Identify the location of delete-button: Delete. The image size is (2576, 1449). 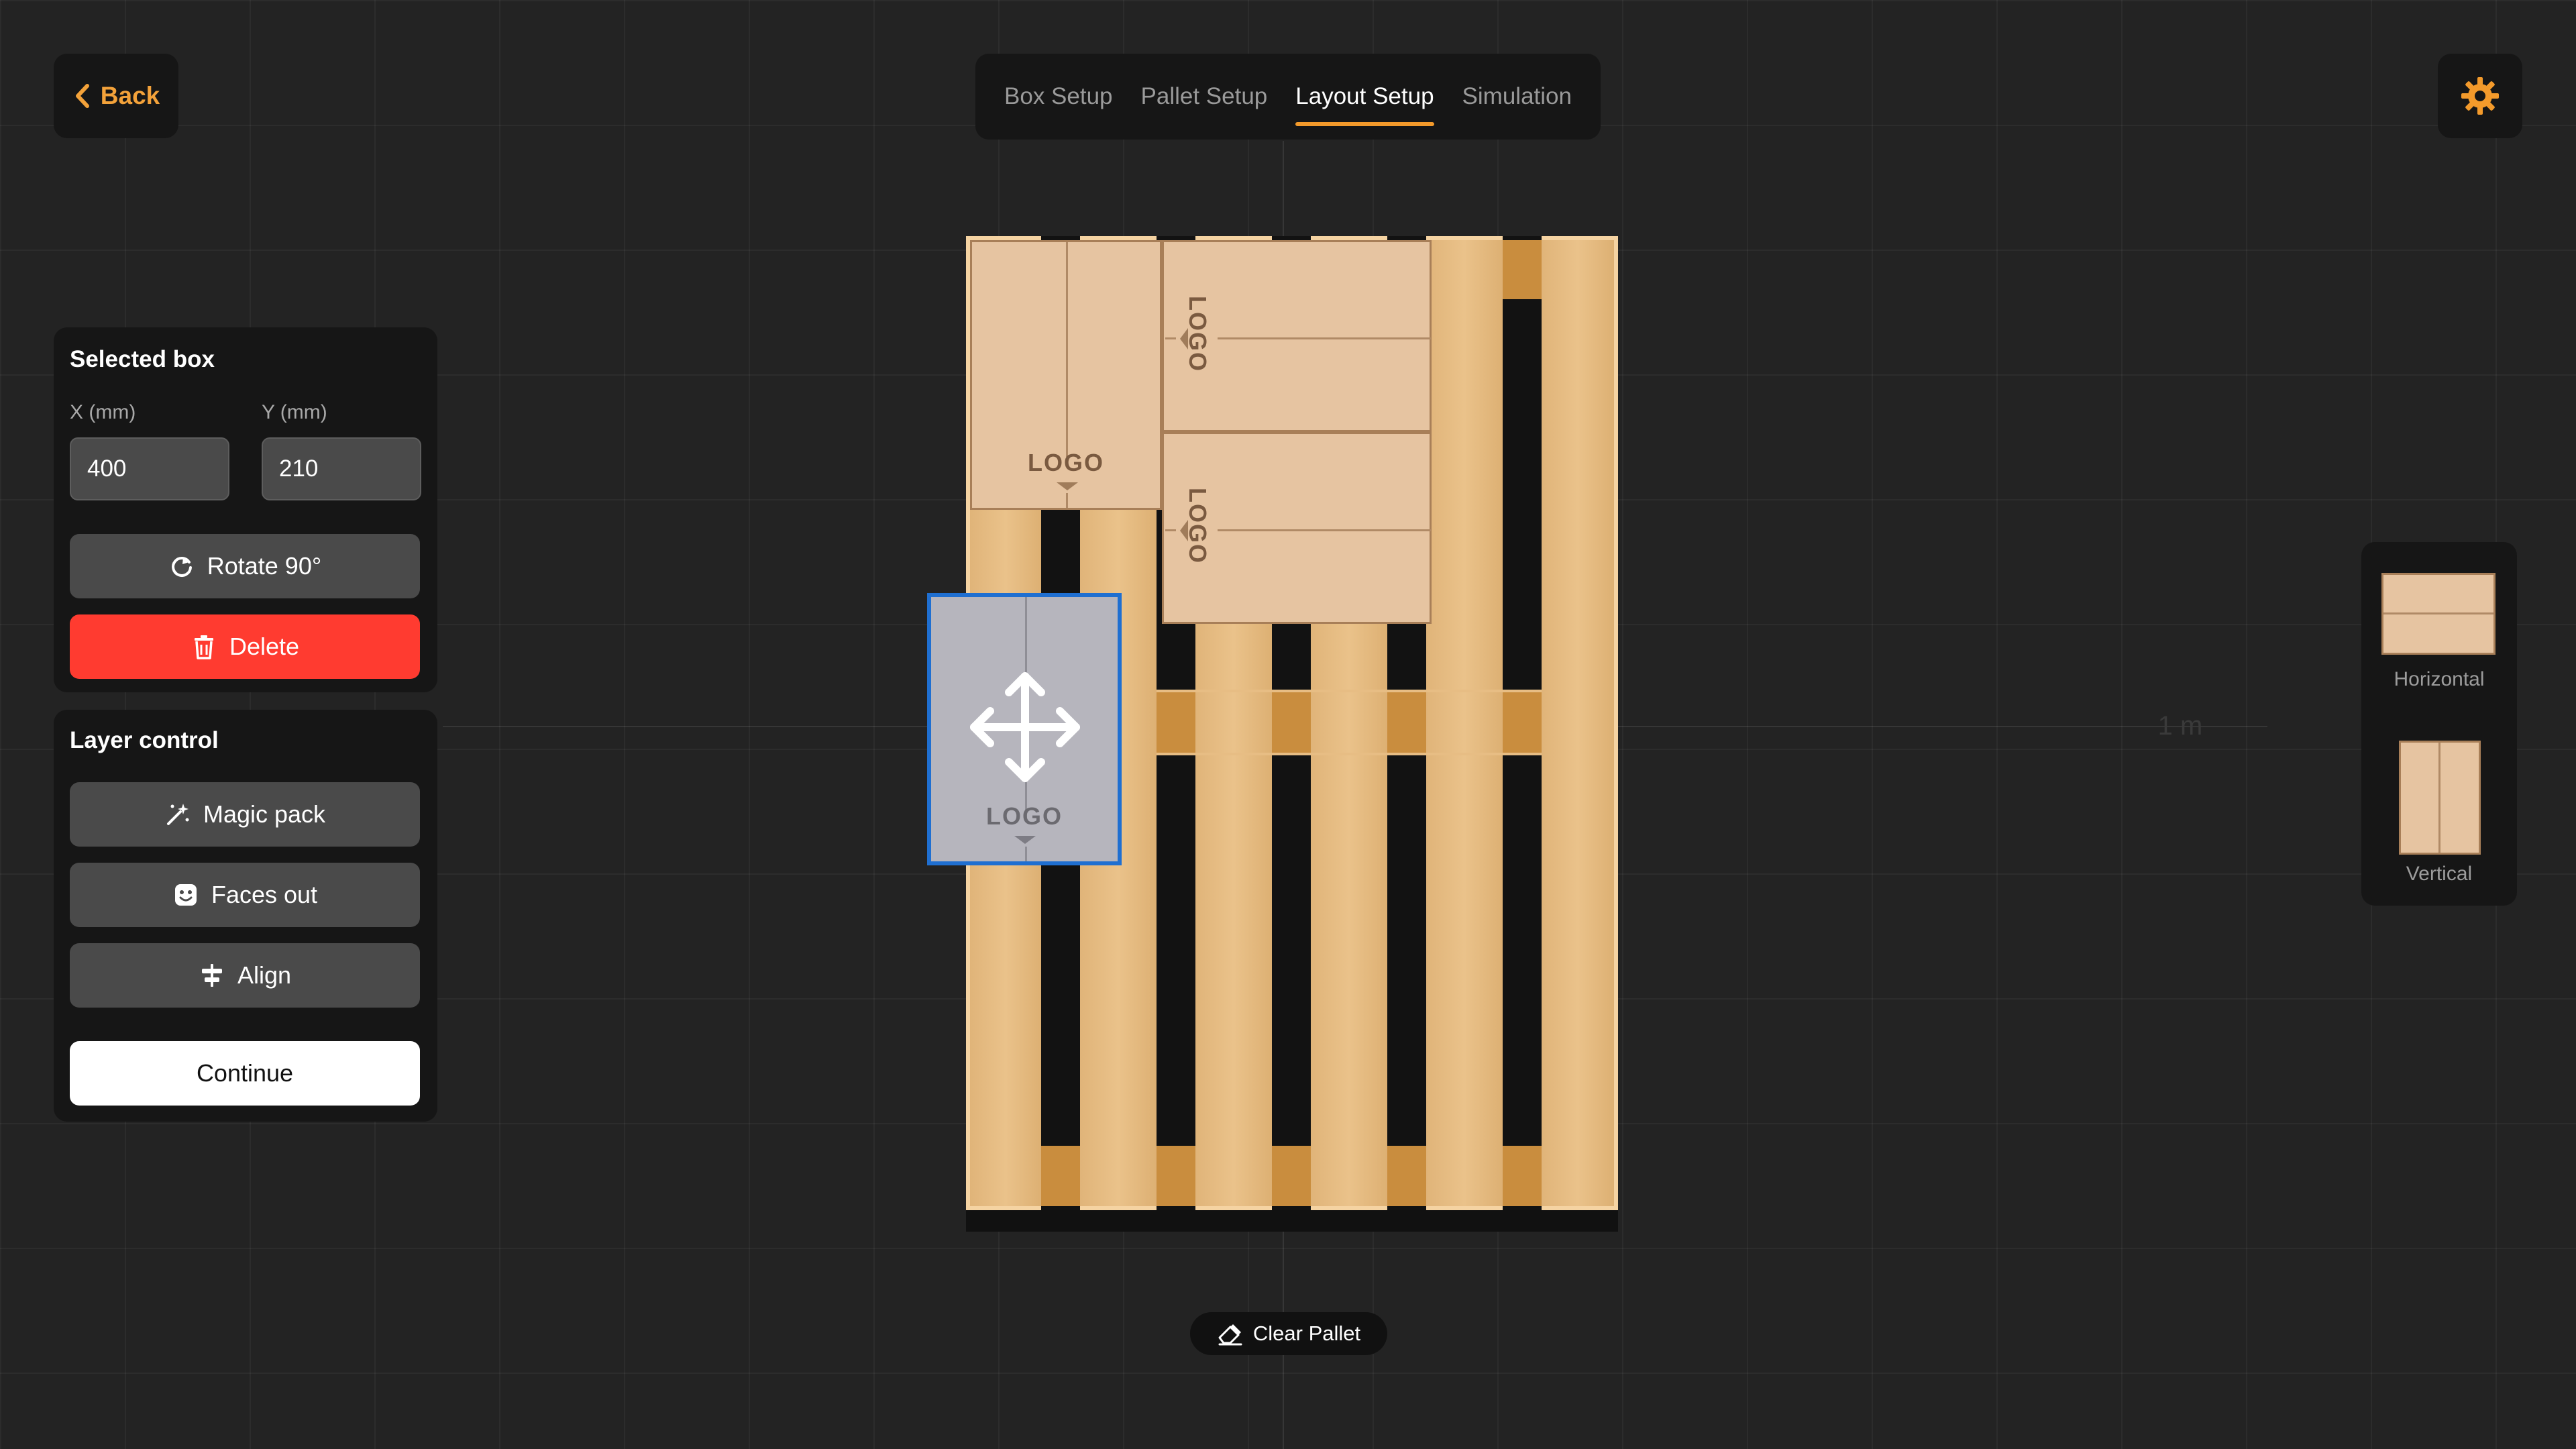
(245, 646).